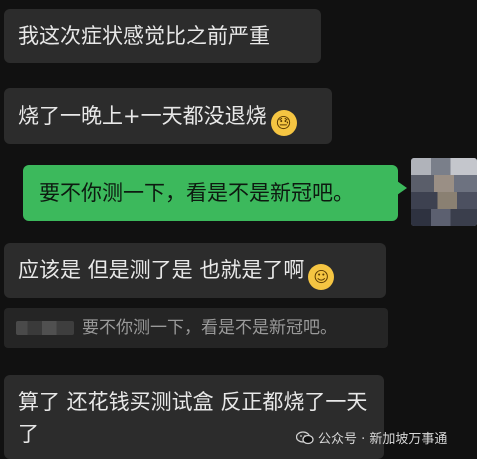 Image resolution: width=477 pixels, height=459 pixels. I want to click on message-bubble-sent: 要不你测一下，看是不是新冠吧。, so click(215, 193).